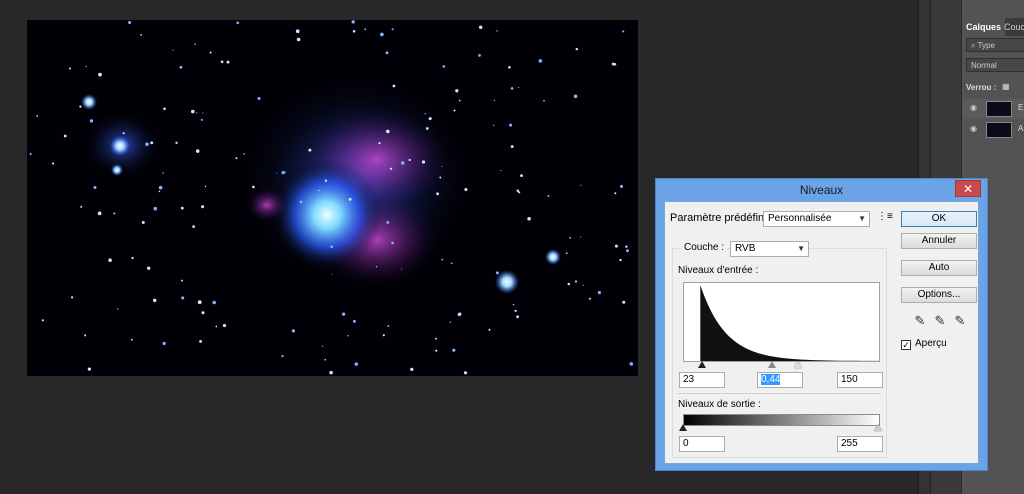 This screenshot has width=1024, height=494. I want to click on output-white-field: 255, so click(860, 444).